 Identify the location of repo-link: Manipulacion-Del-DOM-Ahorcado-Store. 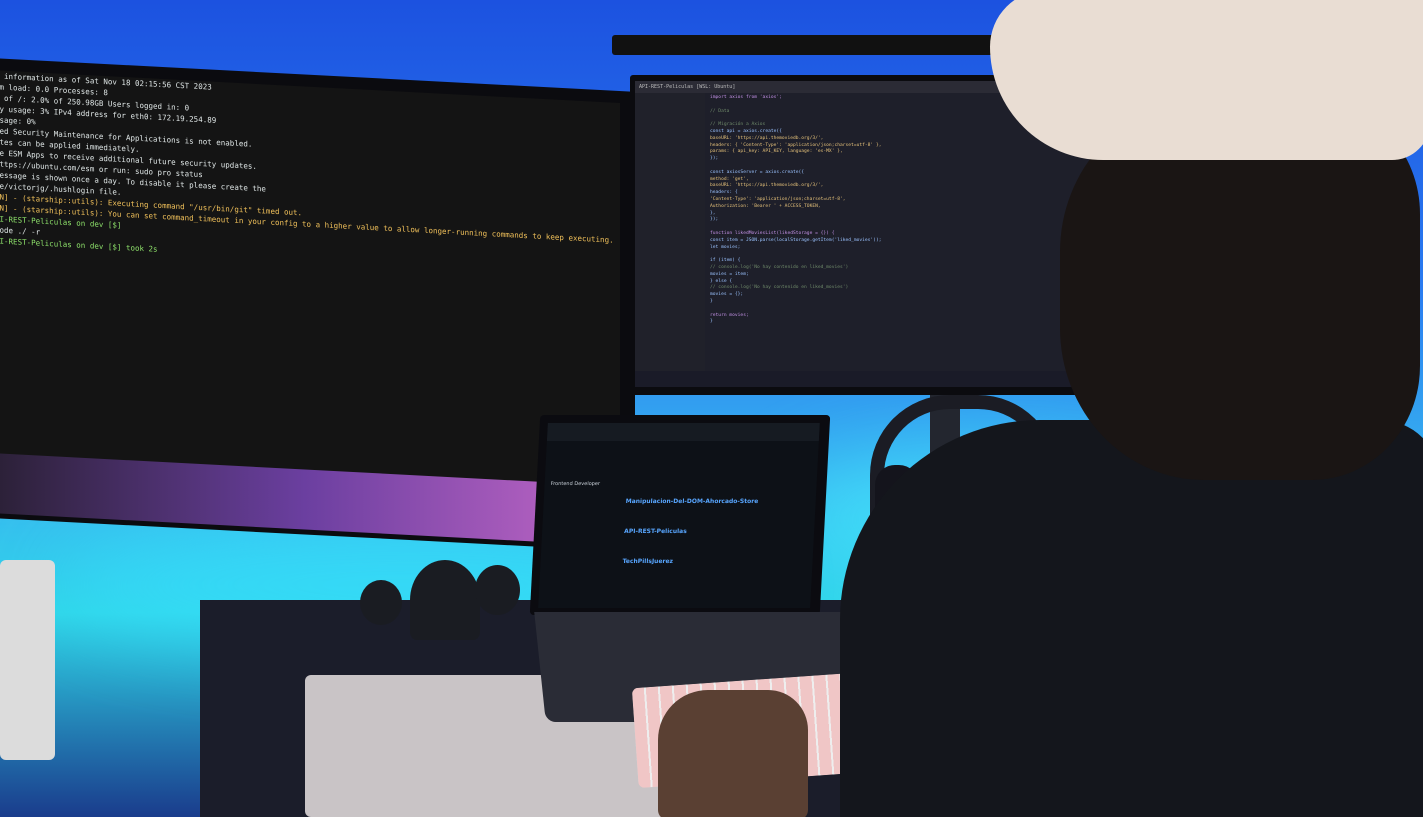
(692, 501).